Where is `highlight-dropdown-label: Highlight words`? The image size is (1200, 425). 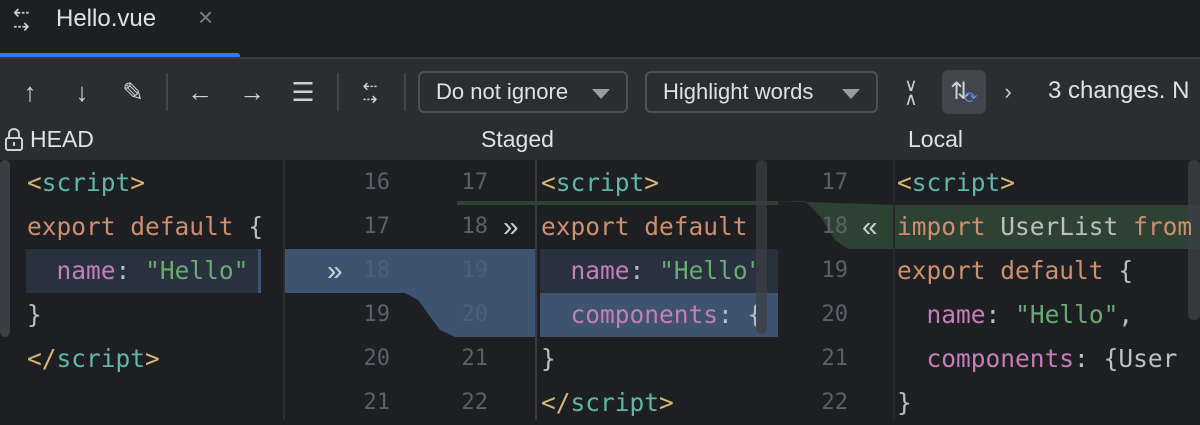
highlight-dropdown-label: Highlight words is located at coordinates (738, 91).